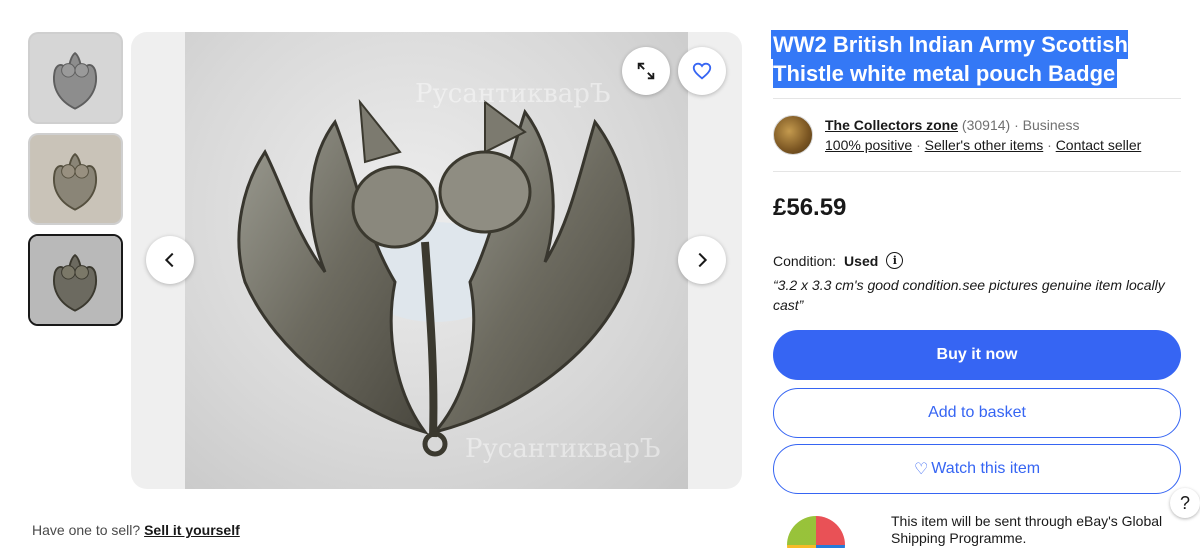  I want to click on info-icon: i, so click(895, 260).